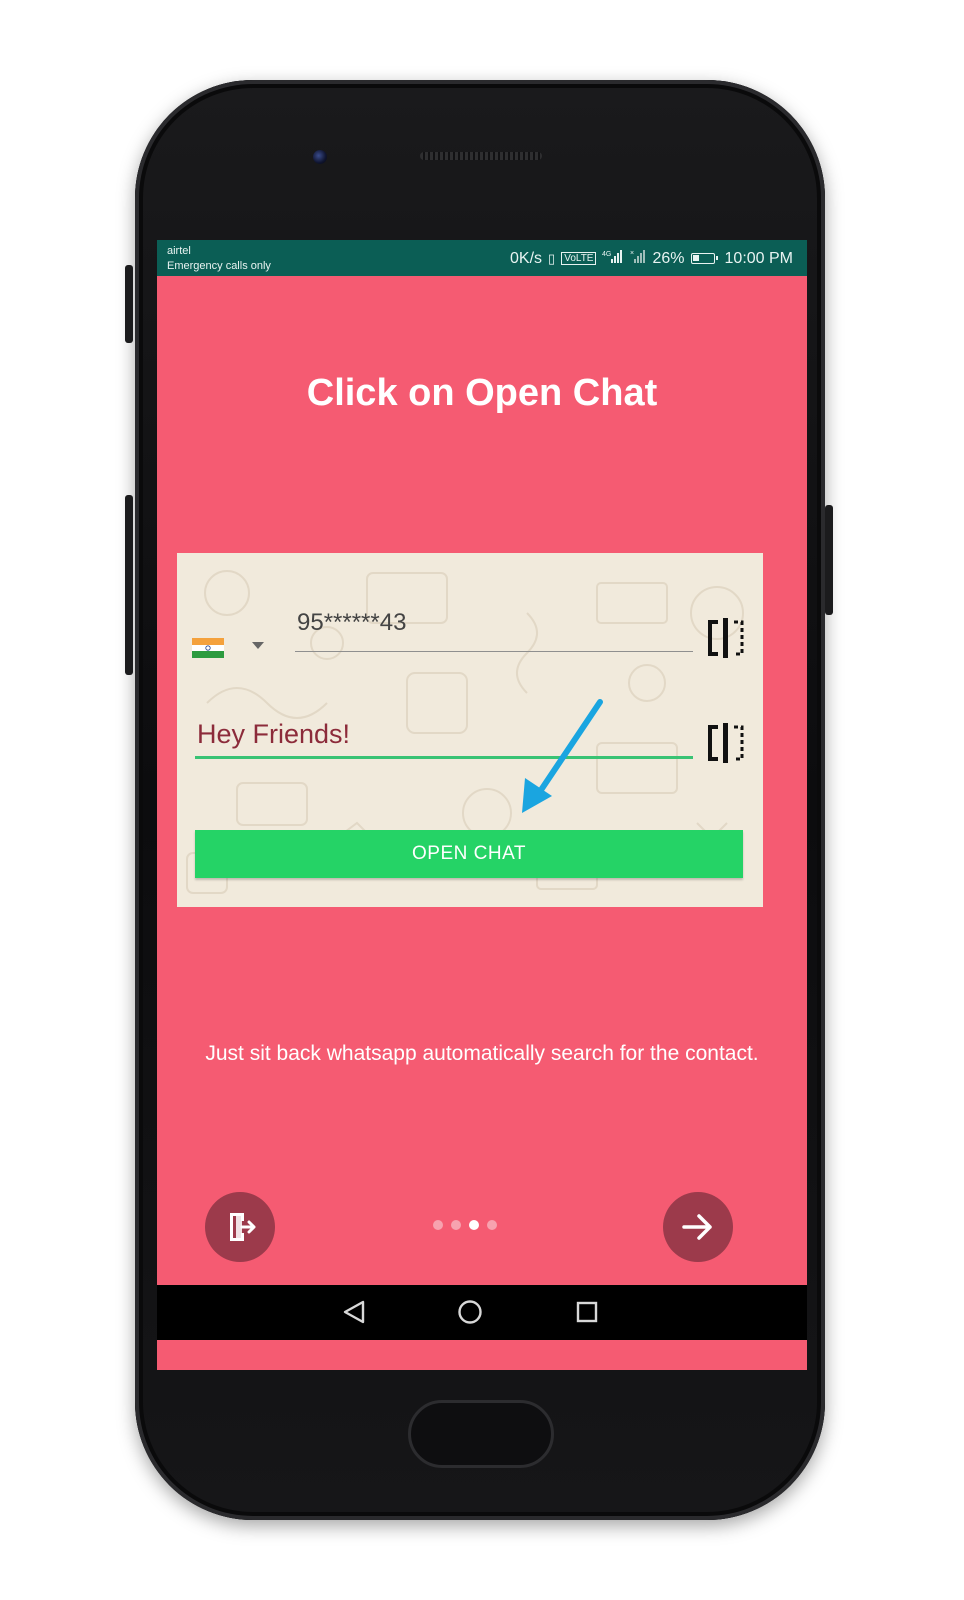 Image resolution: width=964 pixels, height=1600 pixels. Describe the element at coordinates (465, 1225) in the screenshot. I see `page-indicator` at that location.